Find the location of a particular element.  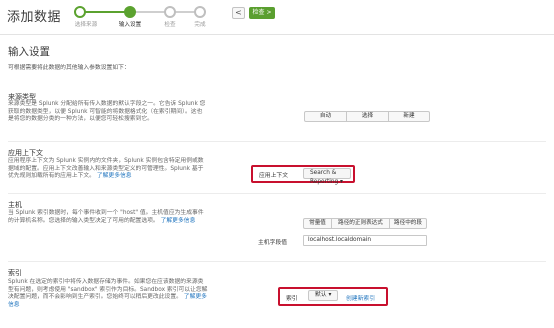

host-learn-more-link: 了解更多信息 is located at coordinates (178, 221).